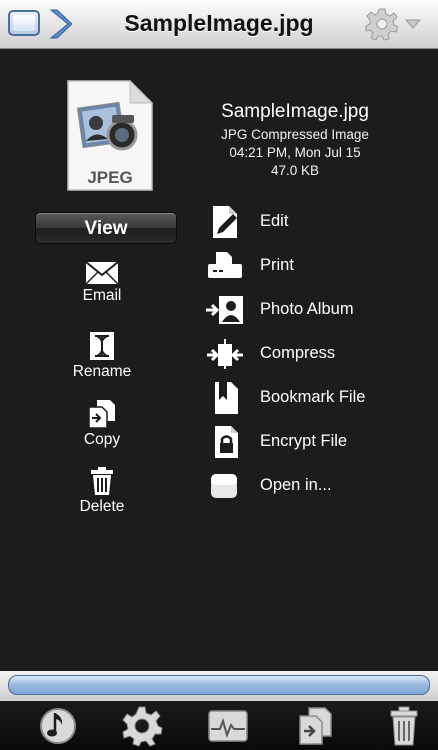 This screenshot has width=438, height=750. What do you see at coordinates (102, 481) in the screenshot?
I see `trash-icon` at bounding box center [102, 481].